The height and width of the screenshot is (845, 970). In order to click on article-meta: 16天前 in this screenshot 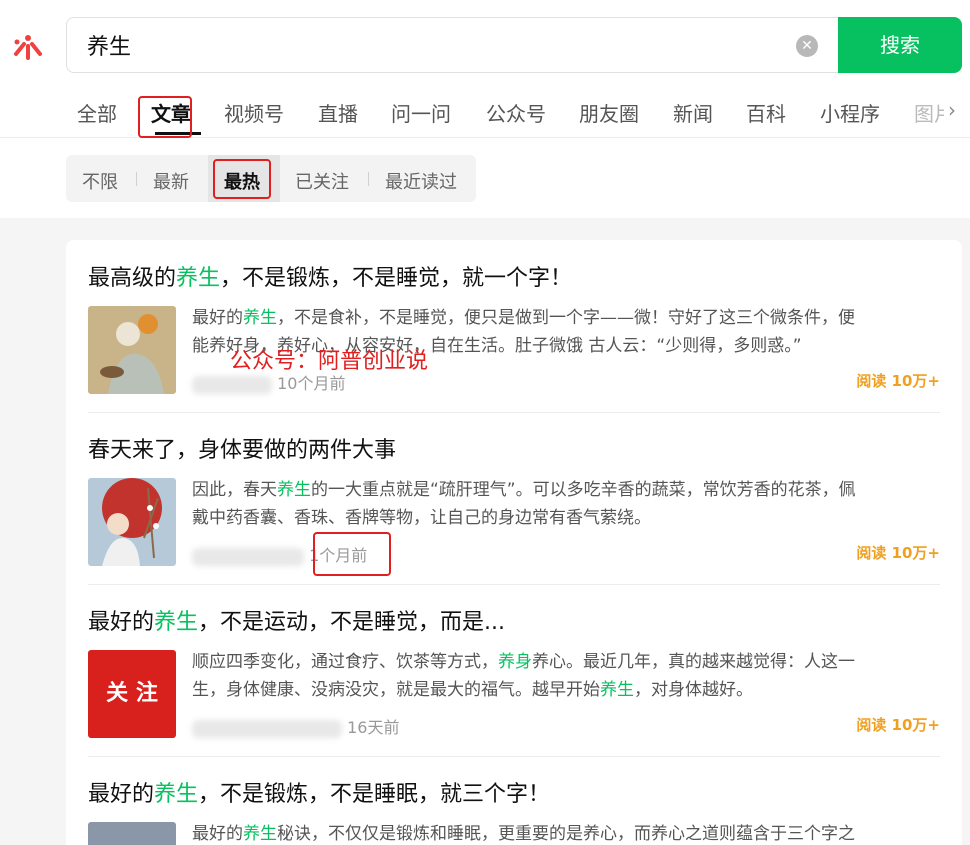, I will do `click(295, 726)`.